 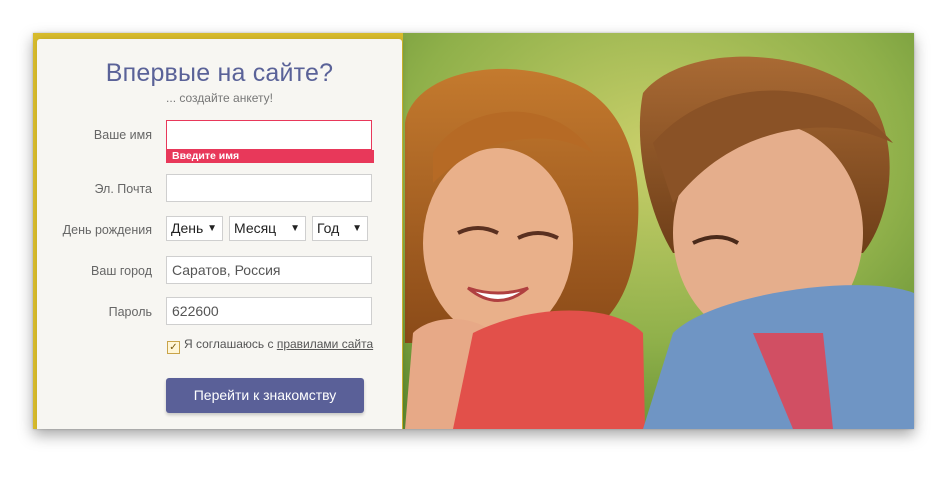 What do you see at coordinates (107, 230) in the screenshot?
I see `birthday-label: День рождения` at bounding box center [107, 230].